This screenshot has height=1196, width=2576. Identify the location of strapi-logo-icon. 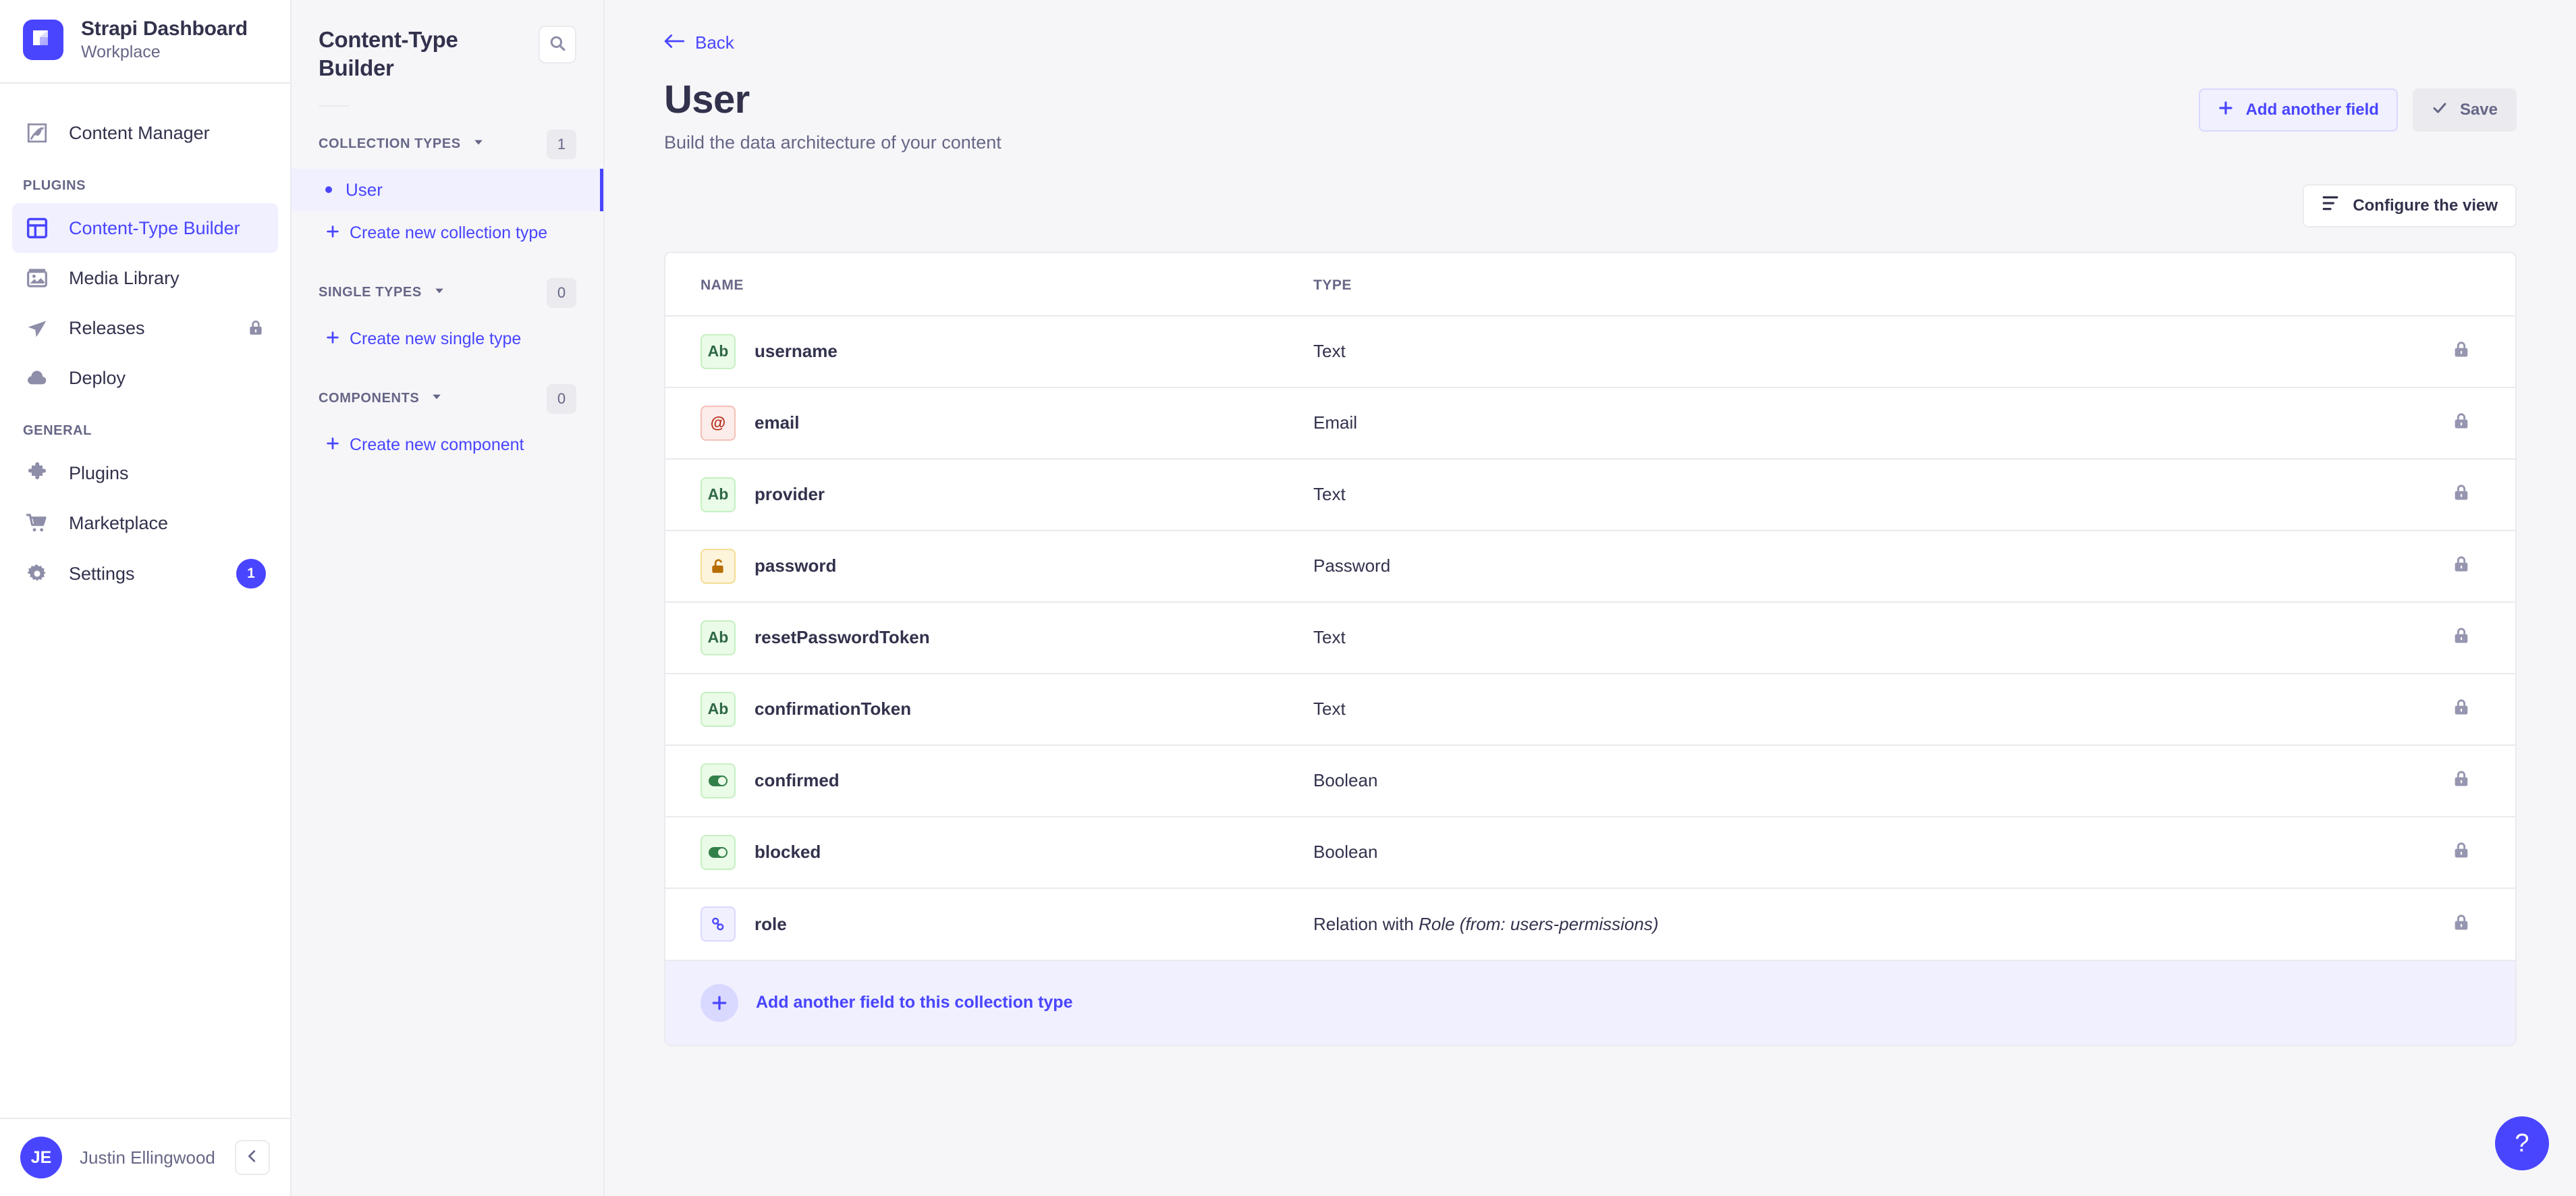
(43, 40).